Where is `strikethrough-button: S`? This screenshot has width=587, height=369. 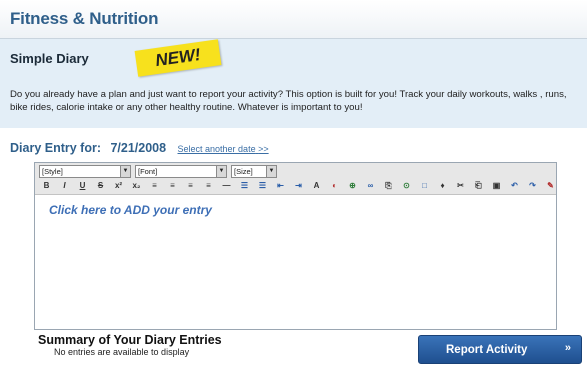
strikethrough-button: S is located at coordinates (100, 186).